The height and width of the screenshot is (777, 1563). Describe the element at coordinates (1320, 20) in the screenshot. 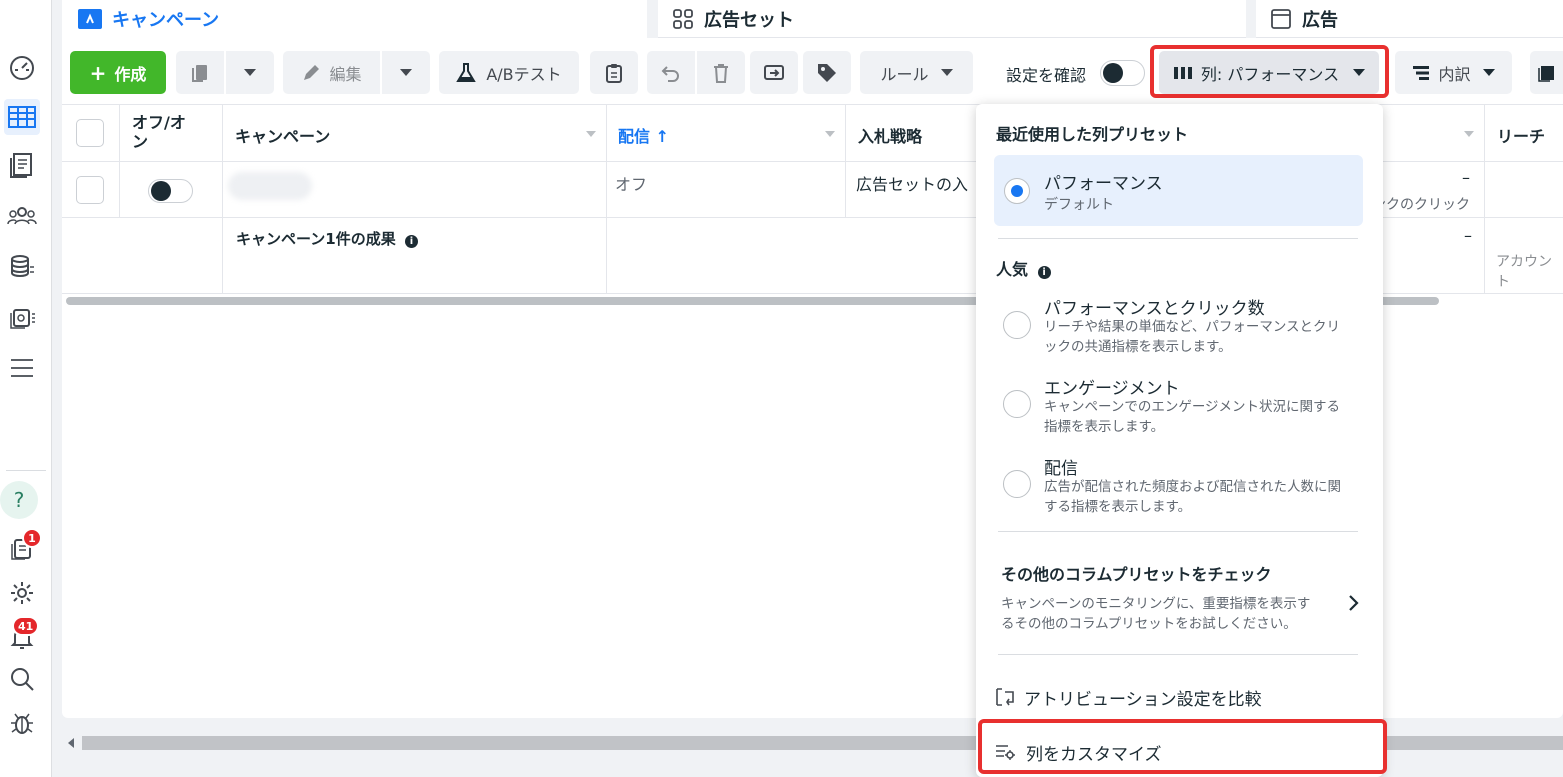

I see `tab-ad-label: 広告` at that location.